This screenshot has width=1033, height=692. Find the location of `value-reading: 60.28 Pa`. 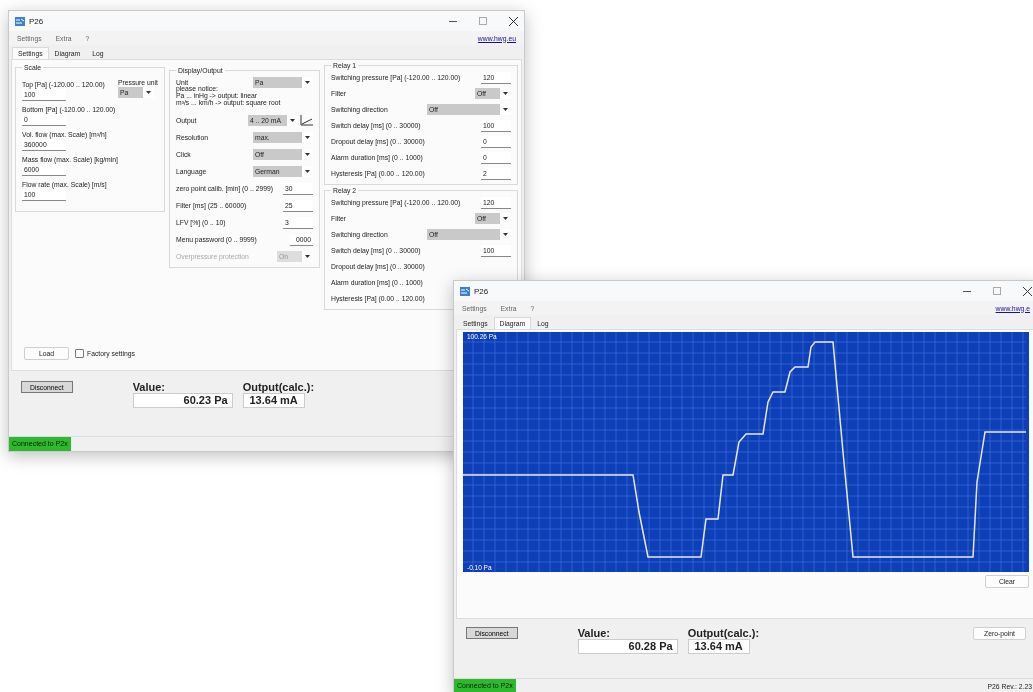

value-reading: 60.28 Pa is located at coordinates (627, 646).